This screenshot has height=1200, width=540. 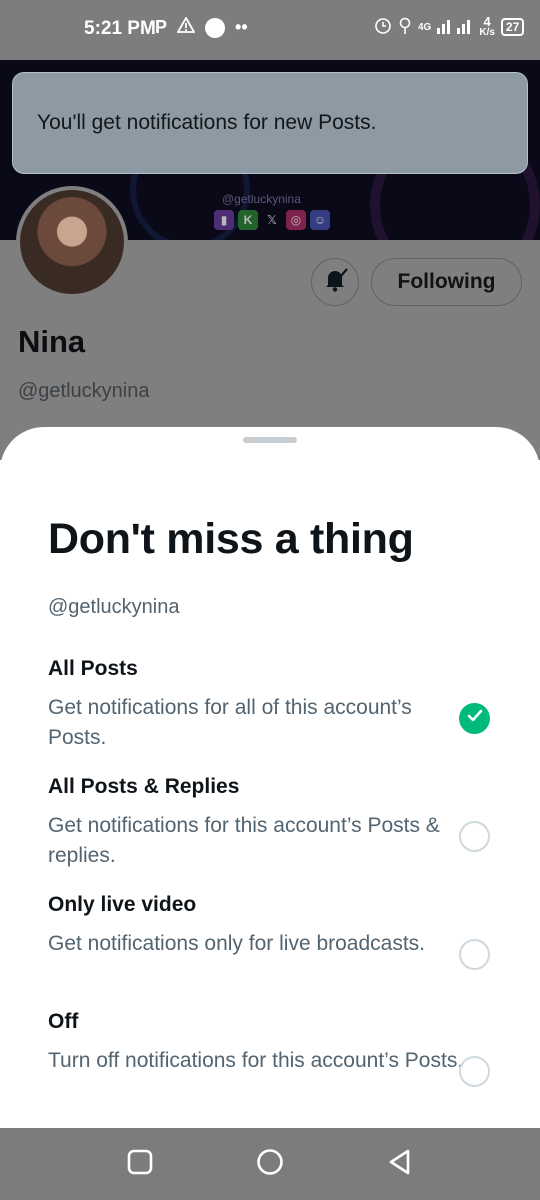 What do you see at coordinates (270, 30) in the screenshot?
I see `status-bar: 5:21 PM P •• 4G 4 K/s 27` at bounding box center [270, 30].